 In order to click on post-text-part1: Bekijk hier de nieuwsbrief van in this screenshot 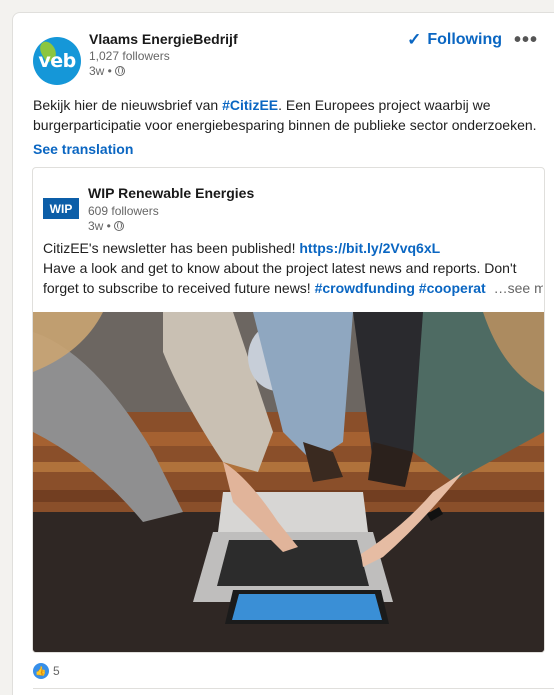, I will do `click(128, 105)`.